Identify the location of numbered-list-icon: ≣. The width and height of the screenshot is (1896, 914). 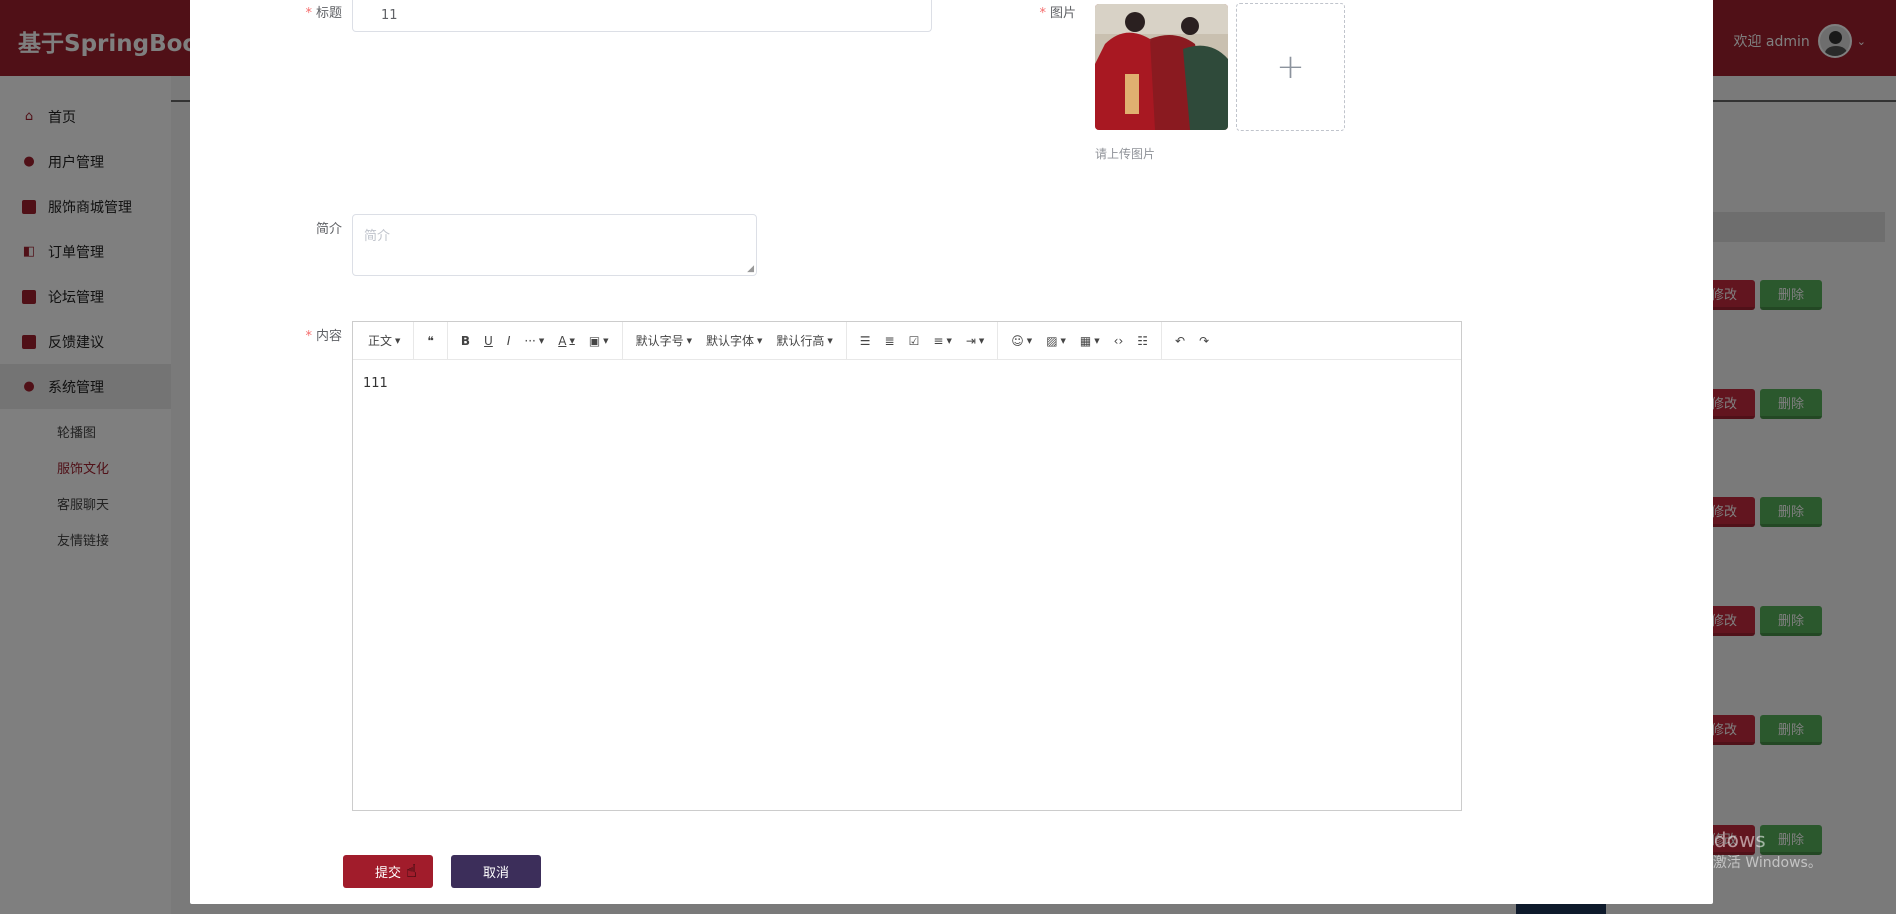
(890, 341).